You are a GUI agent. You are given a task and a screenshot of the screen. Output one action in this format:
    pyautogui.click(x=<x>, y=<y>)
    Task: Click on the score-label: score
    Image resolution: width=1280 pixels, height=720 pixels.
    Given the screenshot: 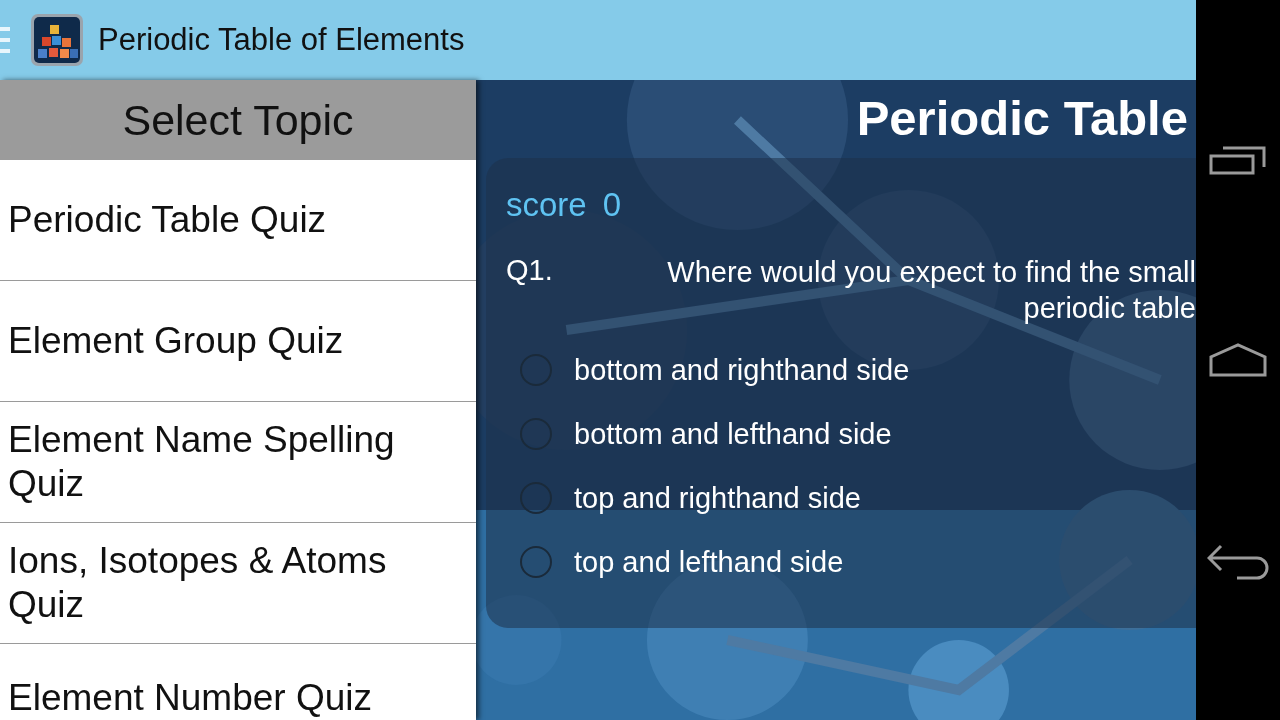 What is the action you would take?
    pyautogui.click(x=546, y=205)
    